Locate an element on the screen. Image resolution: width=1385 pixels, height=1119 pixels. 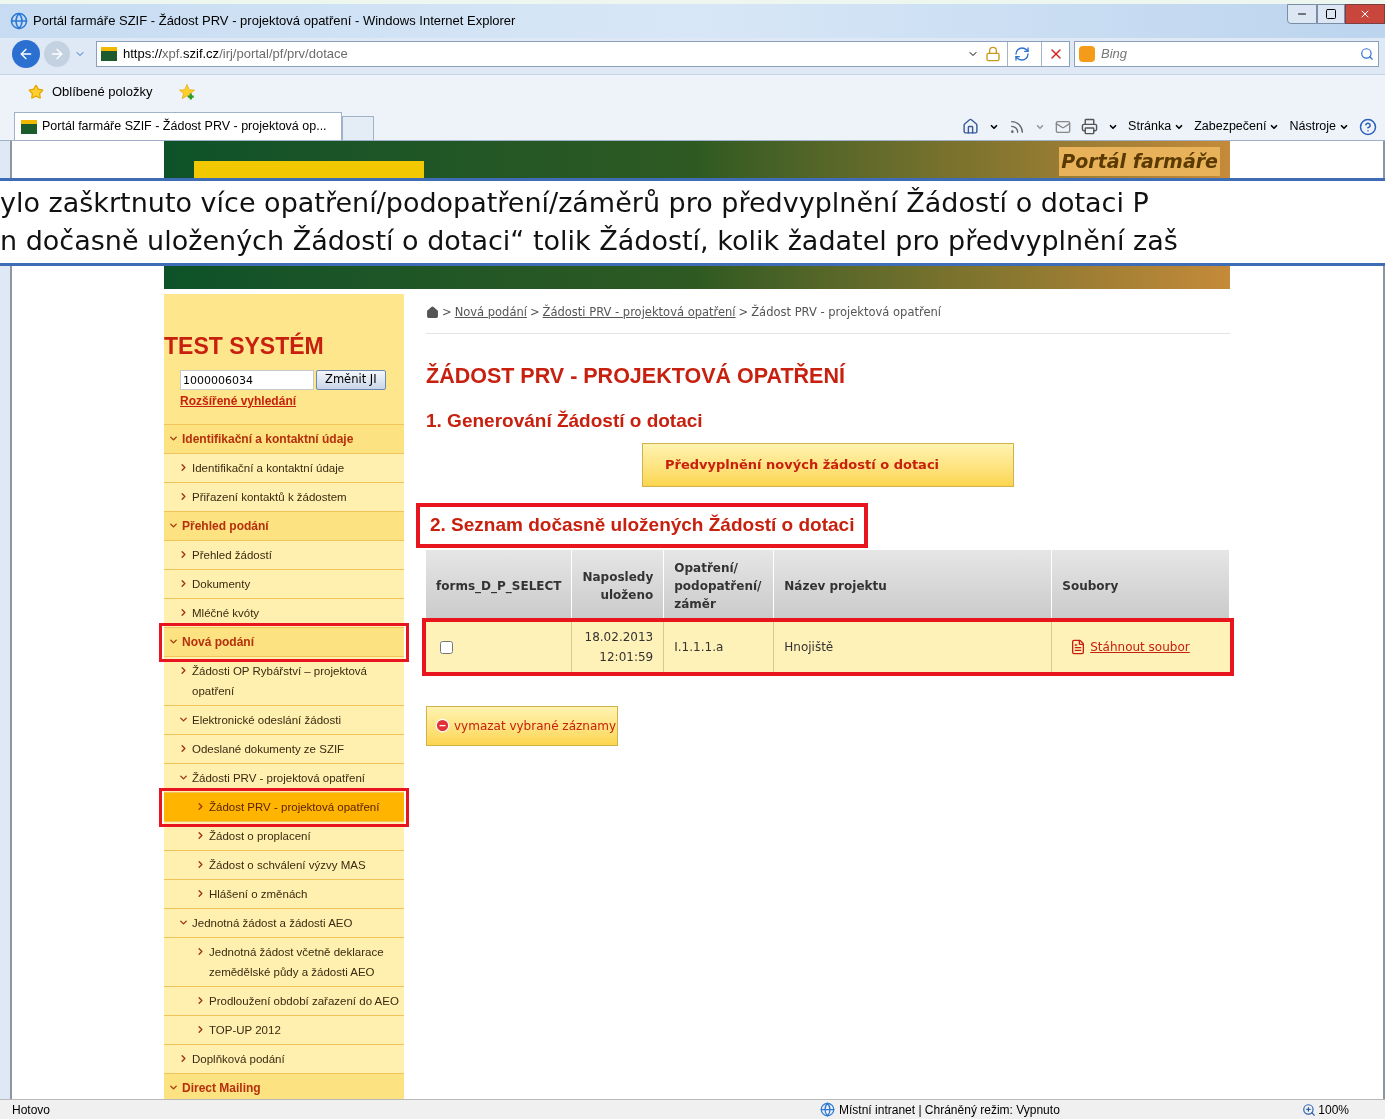
maximize-button is located at coordinates (1331, 14).